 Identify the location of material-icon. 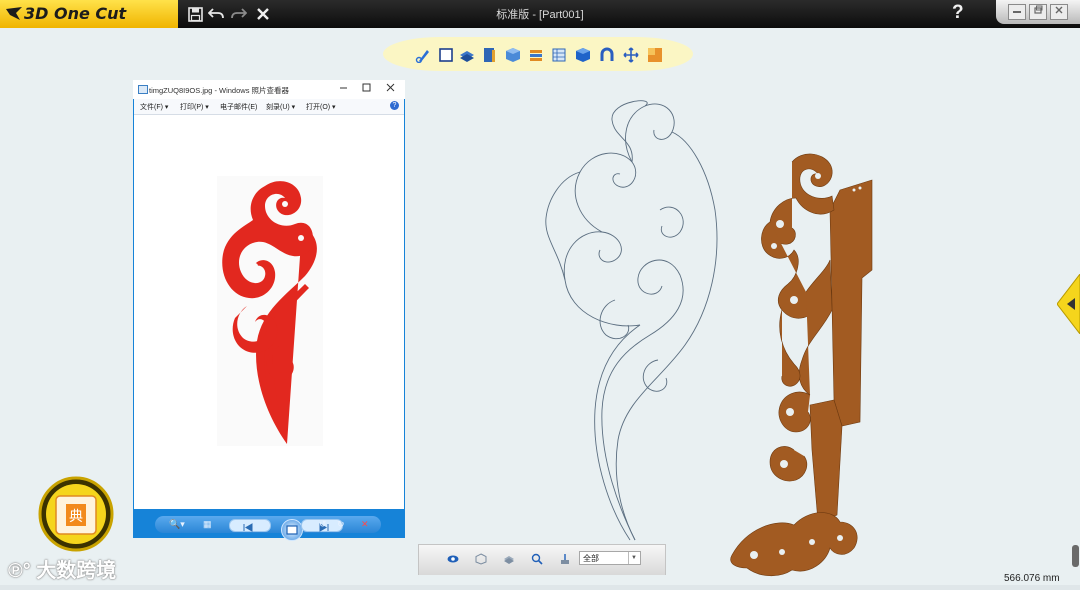
(655, 55).